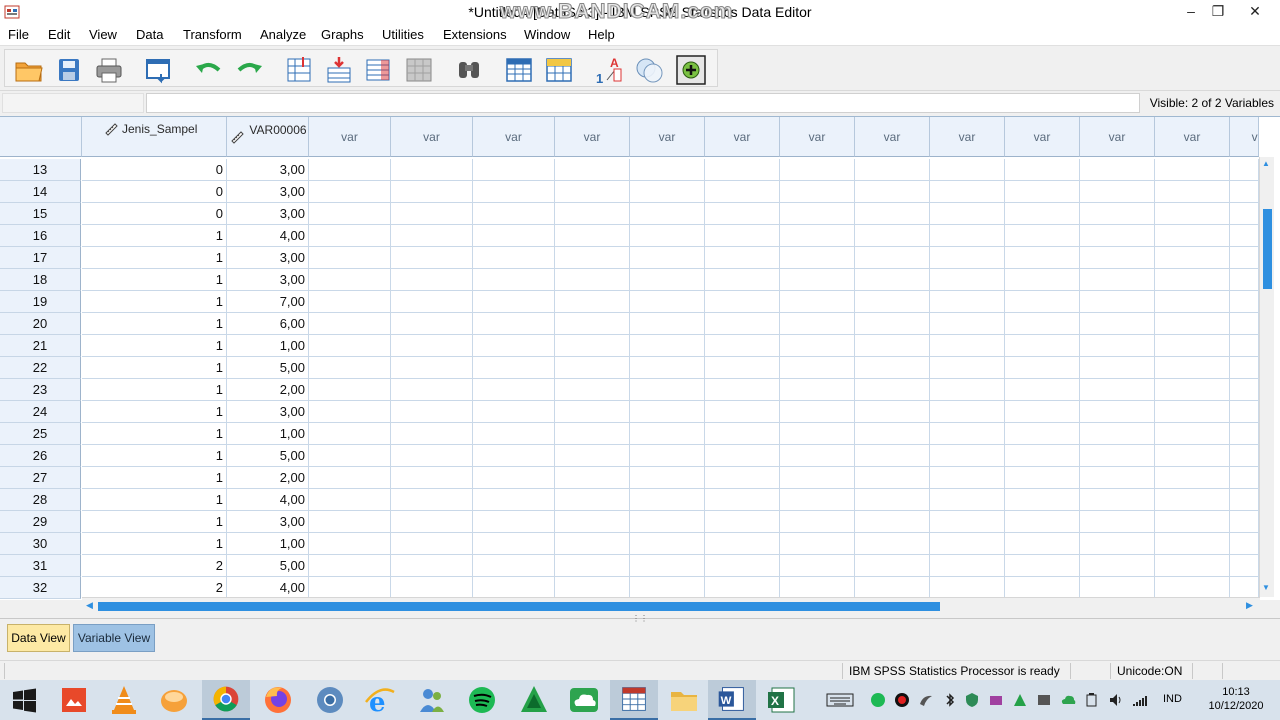 This screenshot has width=1280, height=720. What do you see at coordinates (89, 605) in the screenshot?
I see `scroll-left-arrow-icon: ◀` at bounding box center [89, 605].